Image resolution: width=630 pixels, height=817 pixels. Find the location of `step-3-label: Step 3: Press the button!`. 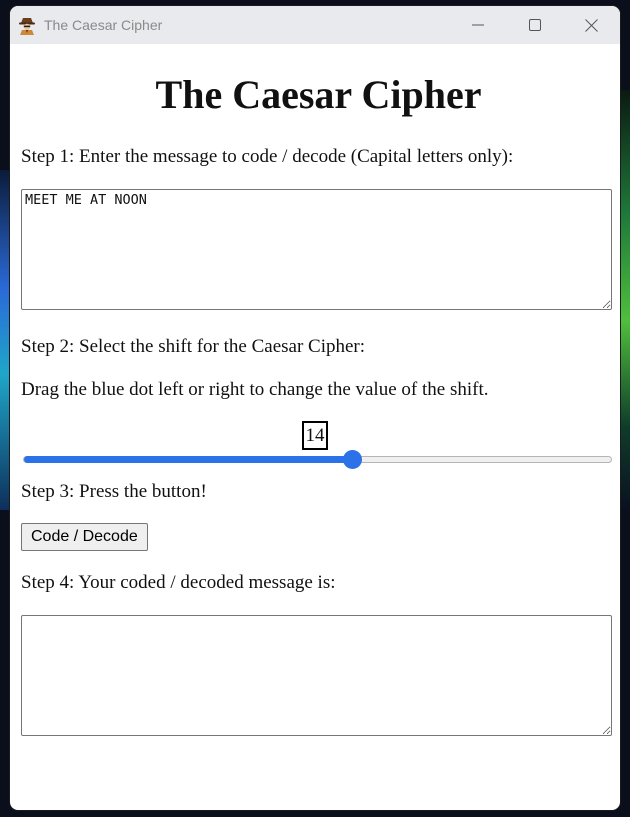

step-3-label: Step 3: Press the button! is located at coordinates (114, 491).